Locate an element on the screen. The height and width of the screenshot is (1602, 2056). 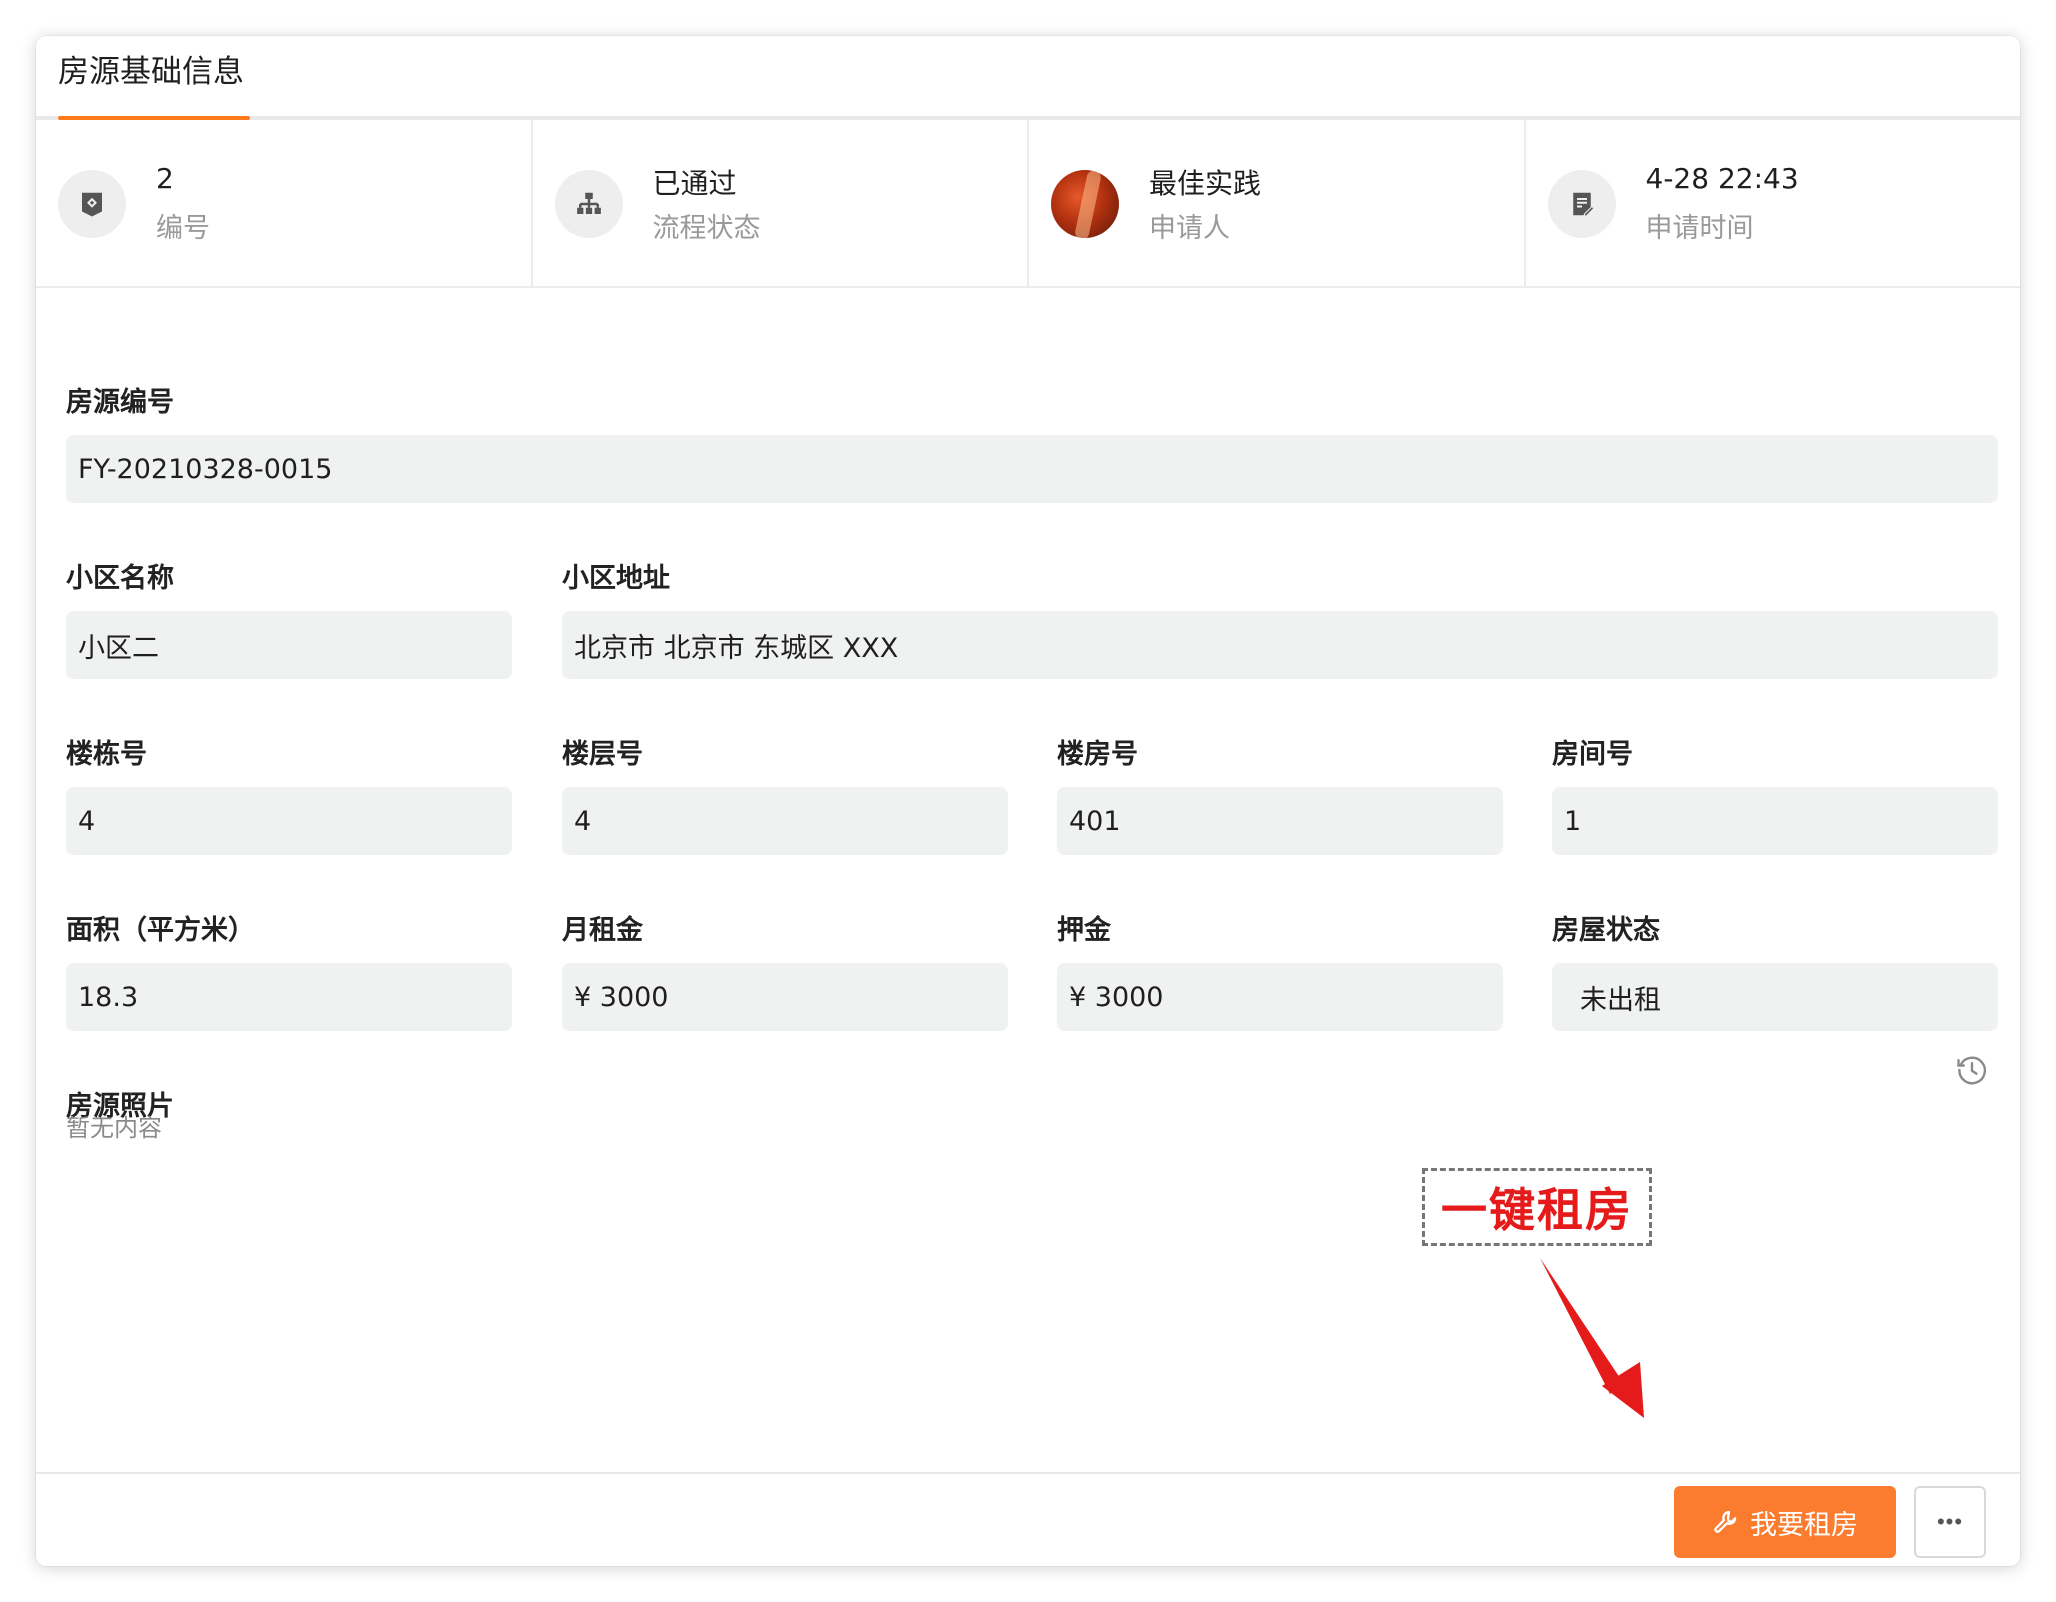
room-no-field: 1 is located at coordinates (1775, 821).